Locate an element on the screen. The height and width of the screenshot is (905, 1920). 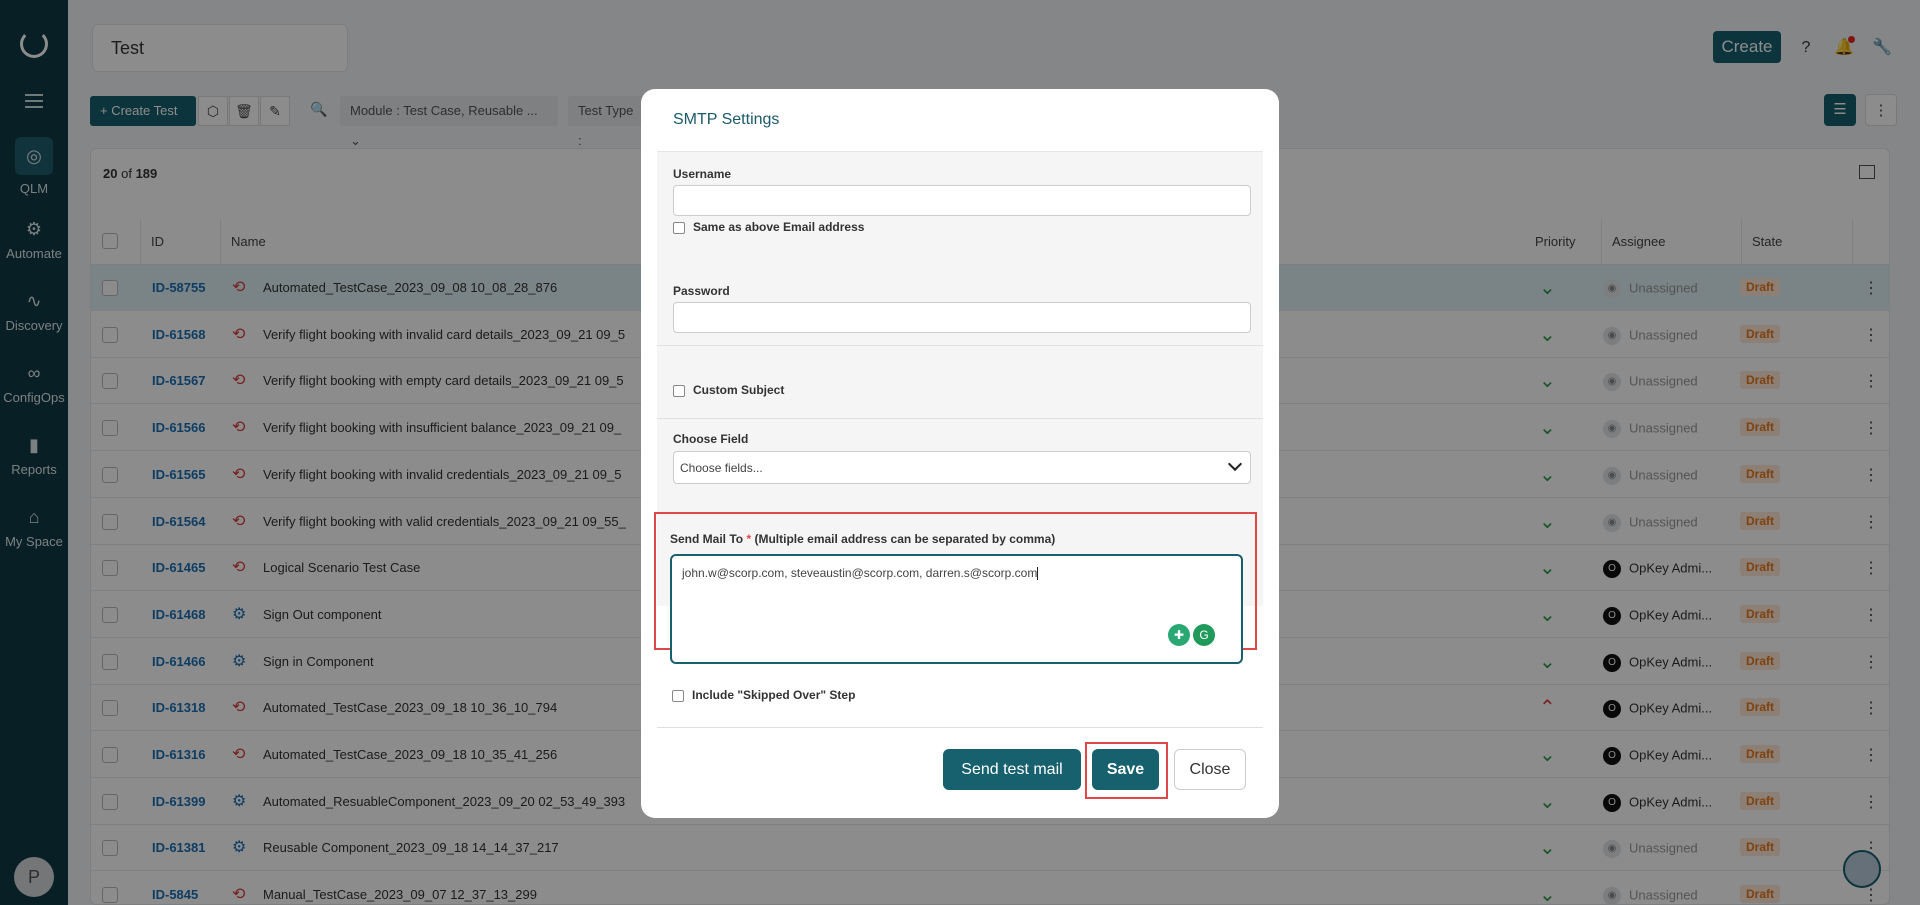
save-button: Save is located at coordinates (1125, 769).